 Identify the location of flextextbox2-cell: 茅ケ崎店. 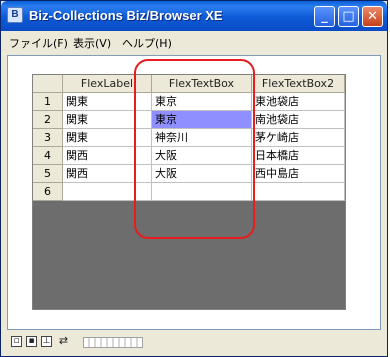
(298, 138).